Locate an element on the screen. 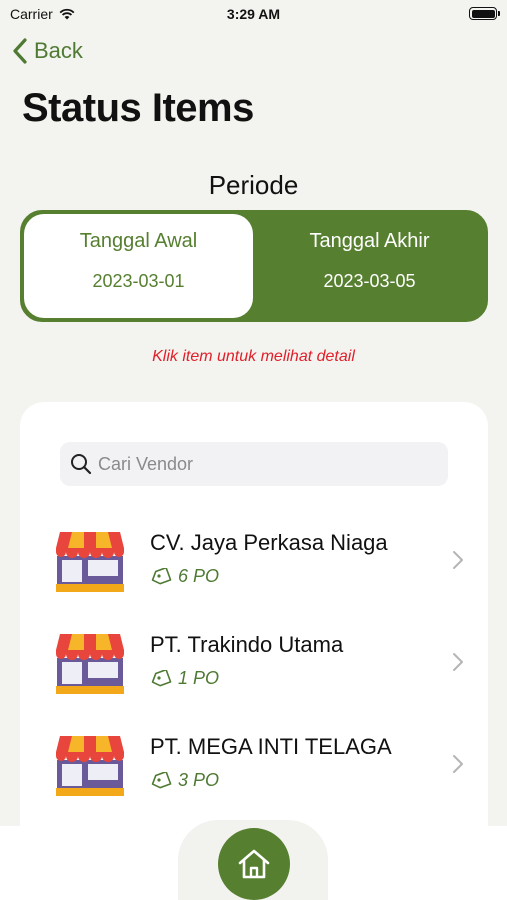 The height and width of the screenshot is (900, 507). start-date-value: 2023-03-01 is located at coordinates (138, 281).